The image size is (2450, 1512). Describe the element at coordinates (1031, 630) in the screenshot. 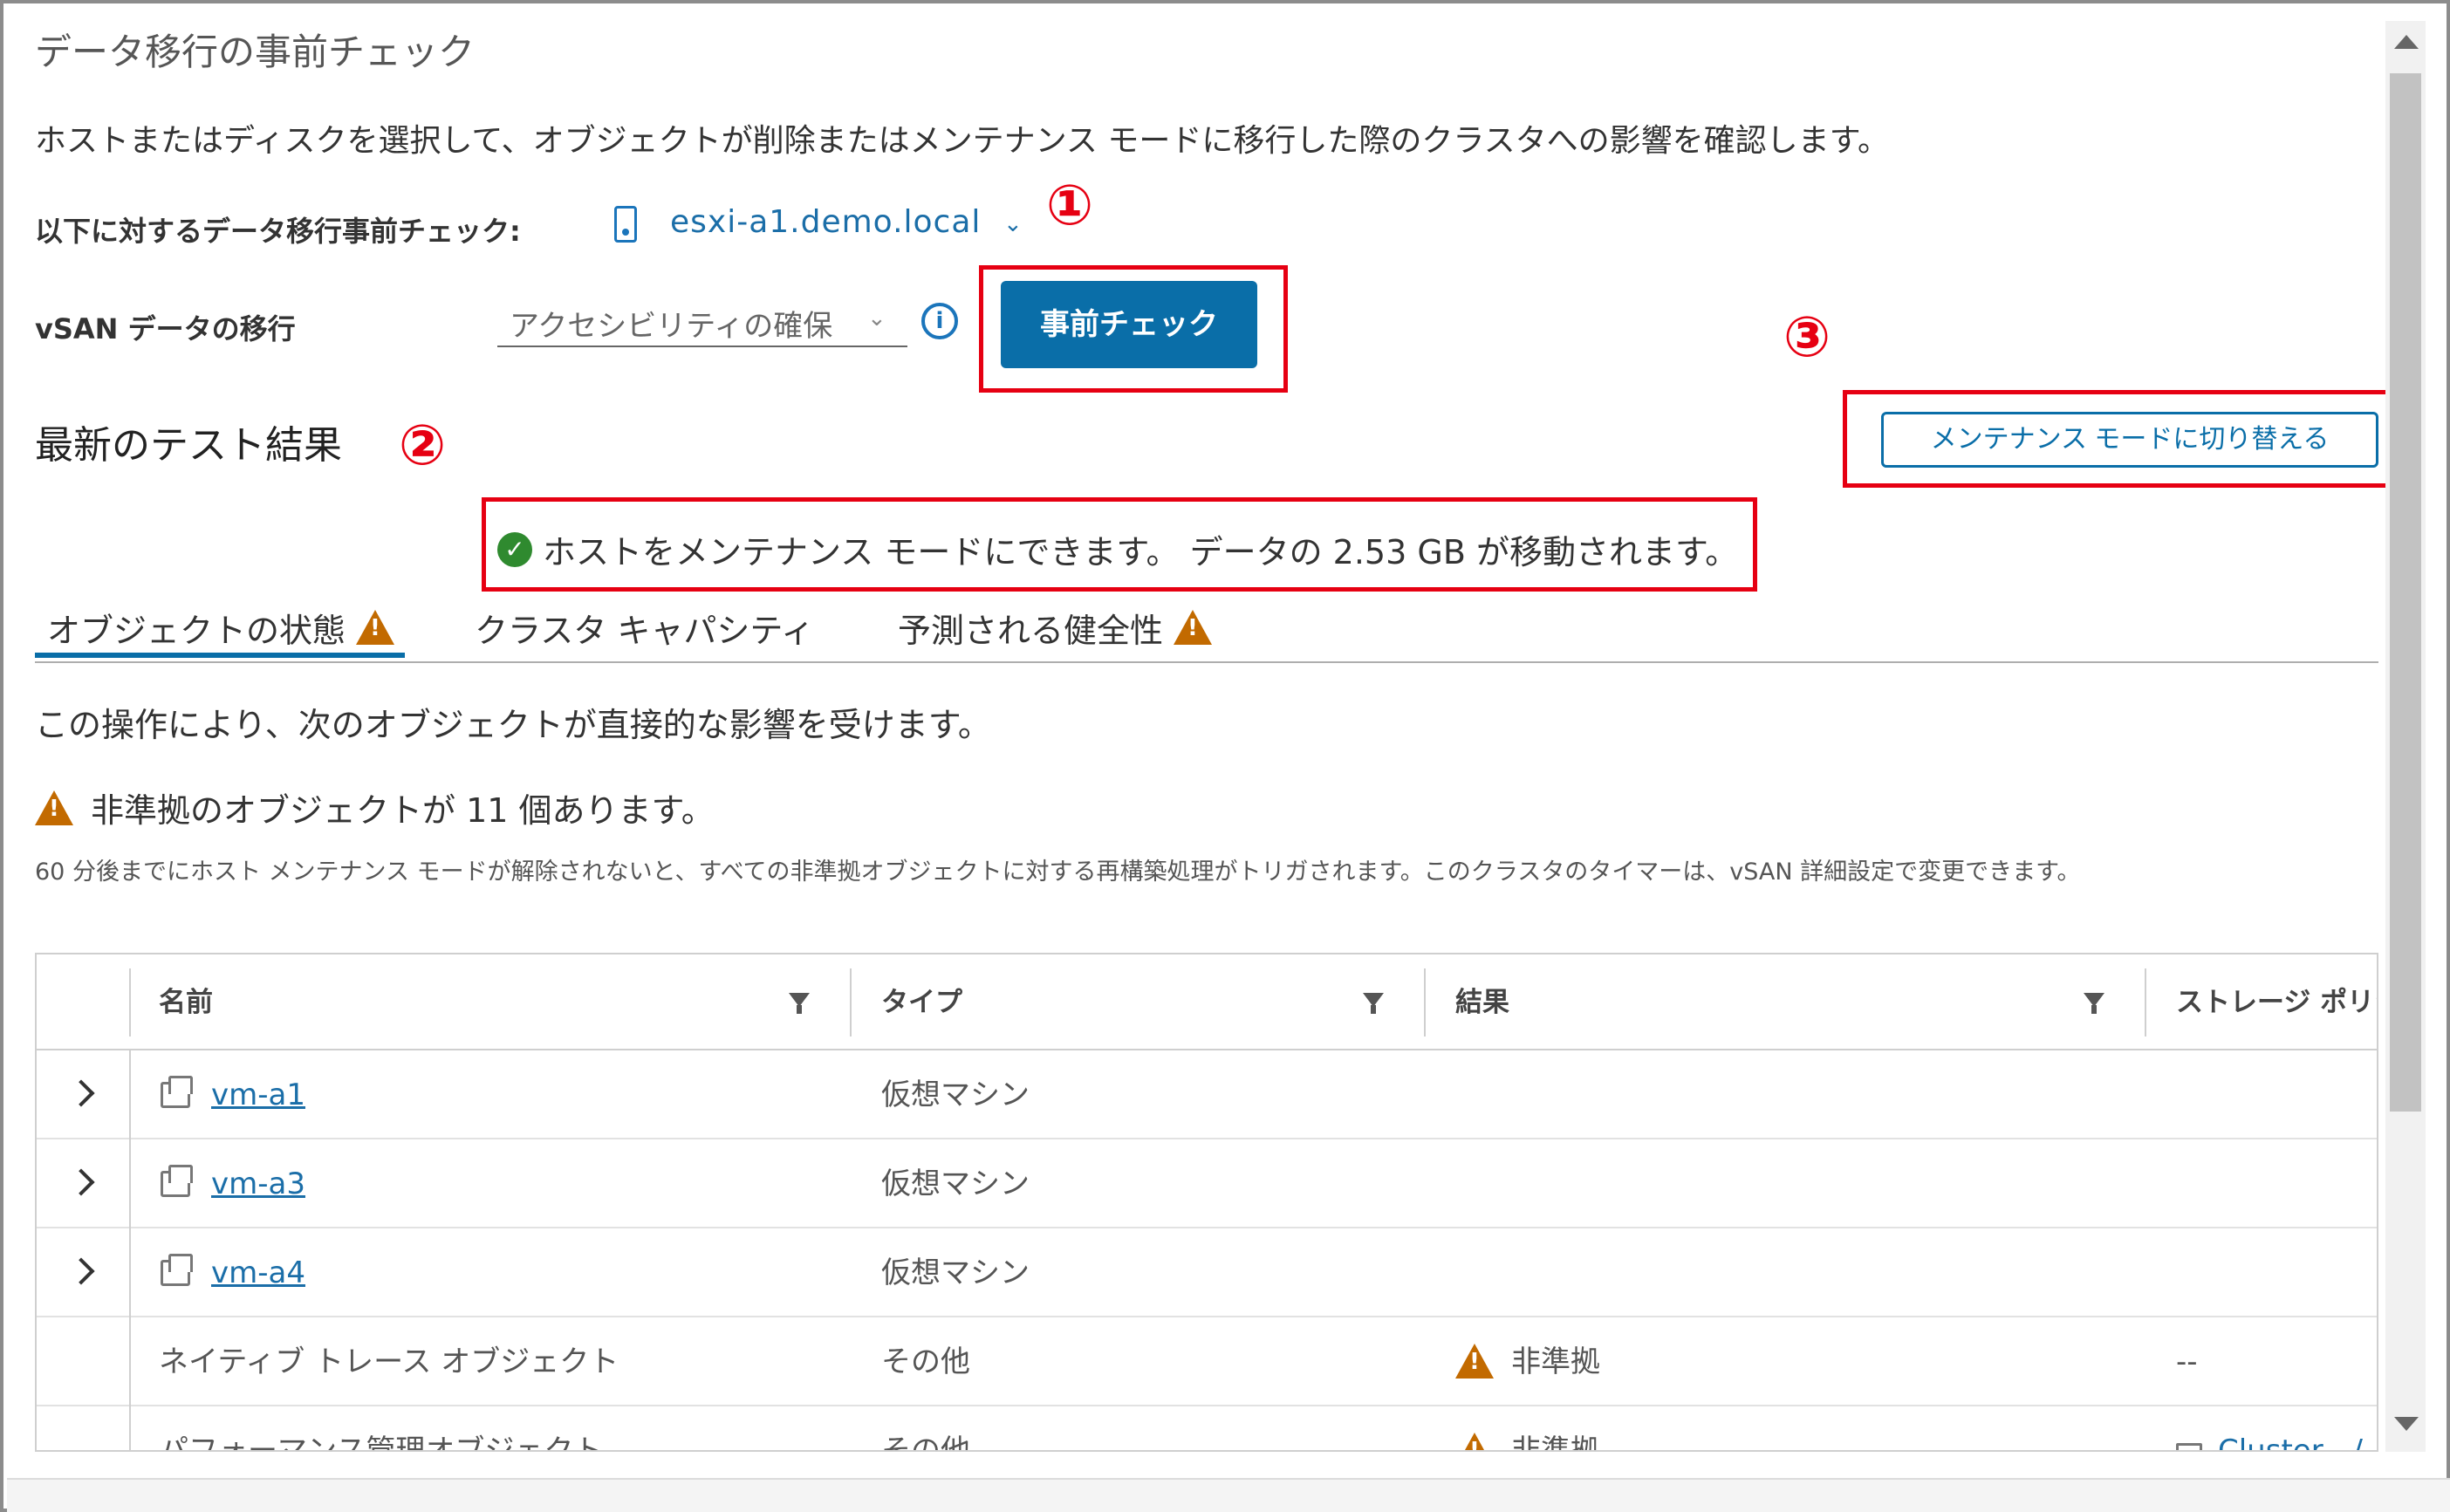

I see `tab-label: 予測される健全性` at that location.